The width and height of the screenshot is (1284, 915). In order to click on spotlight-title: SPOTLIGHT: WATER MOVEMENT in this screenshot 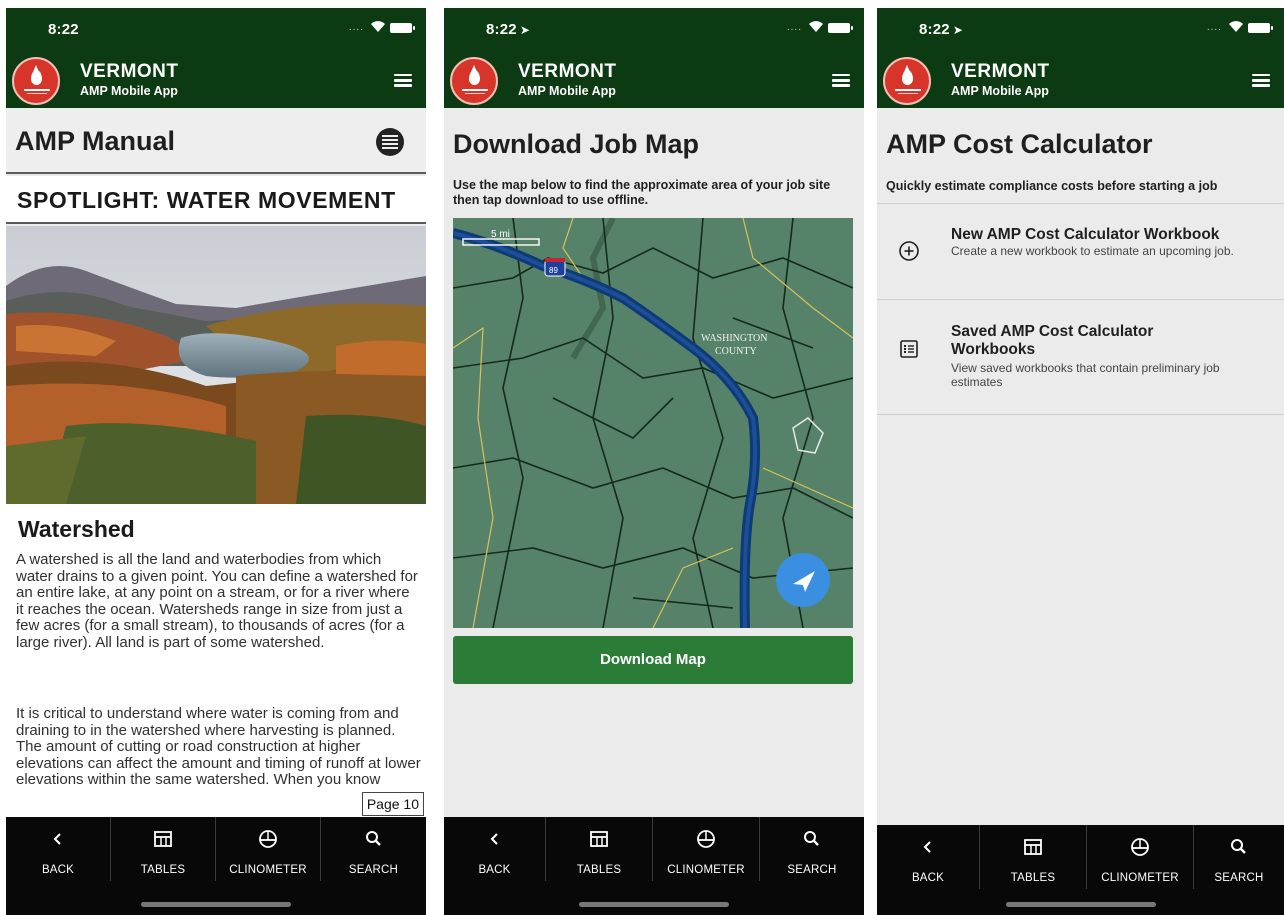, I will do `click(206, 200)`.